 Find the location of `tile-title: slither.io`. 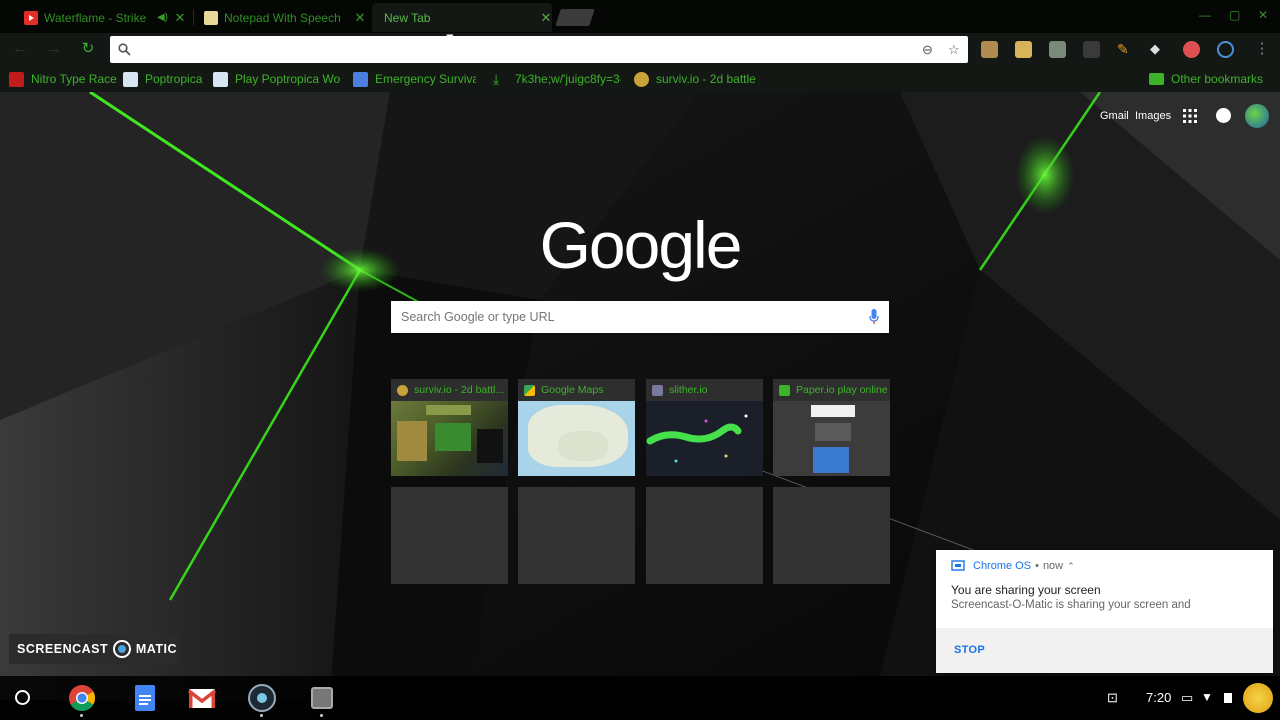

tile-title: slither.io is located at coordinates (688, 390).